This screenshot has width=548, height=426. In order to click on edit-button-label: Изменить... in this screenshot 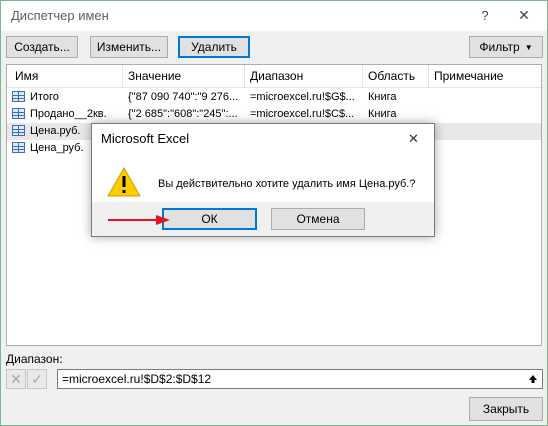, I will do `click(129, 47)`.